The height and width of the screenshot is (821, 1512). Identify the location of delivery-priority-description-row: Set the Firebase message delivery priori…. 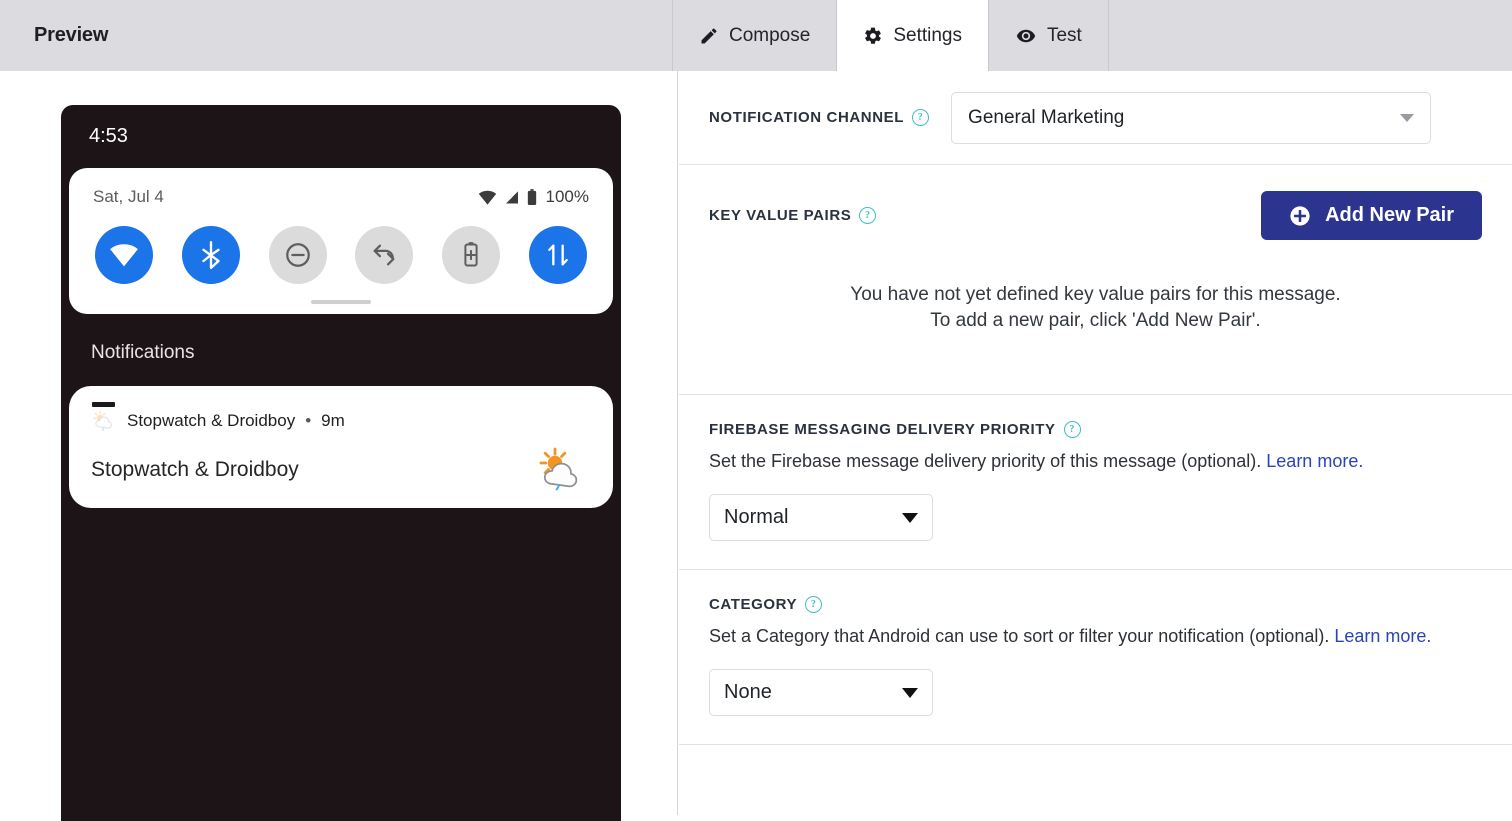
(1095, 461).